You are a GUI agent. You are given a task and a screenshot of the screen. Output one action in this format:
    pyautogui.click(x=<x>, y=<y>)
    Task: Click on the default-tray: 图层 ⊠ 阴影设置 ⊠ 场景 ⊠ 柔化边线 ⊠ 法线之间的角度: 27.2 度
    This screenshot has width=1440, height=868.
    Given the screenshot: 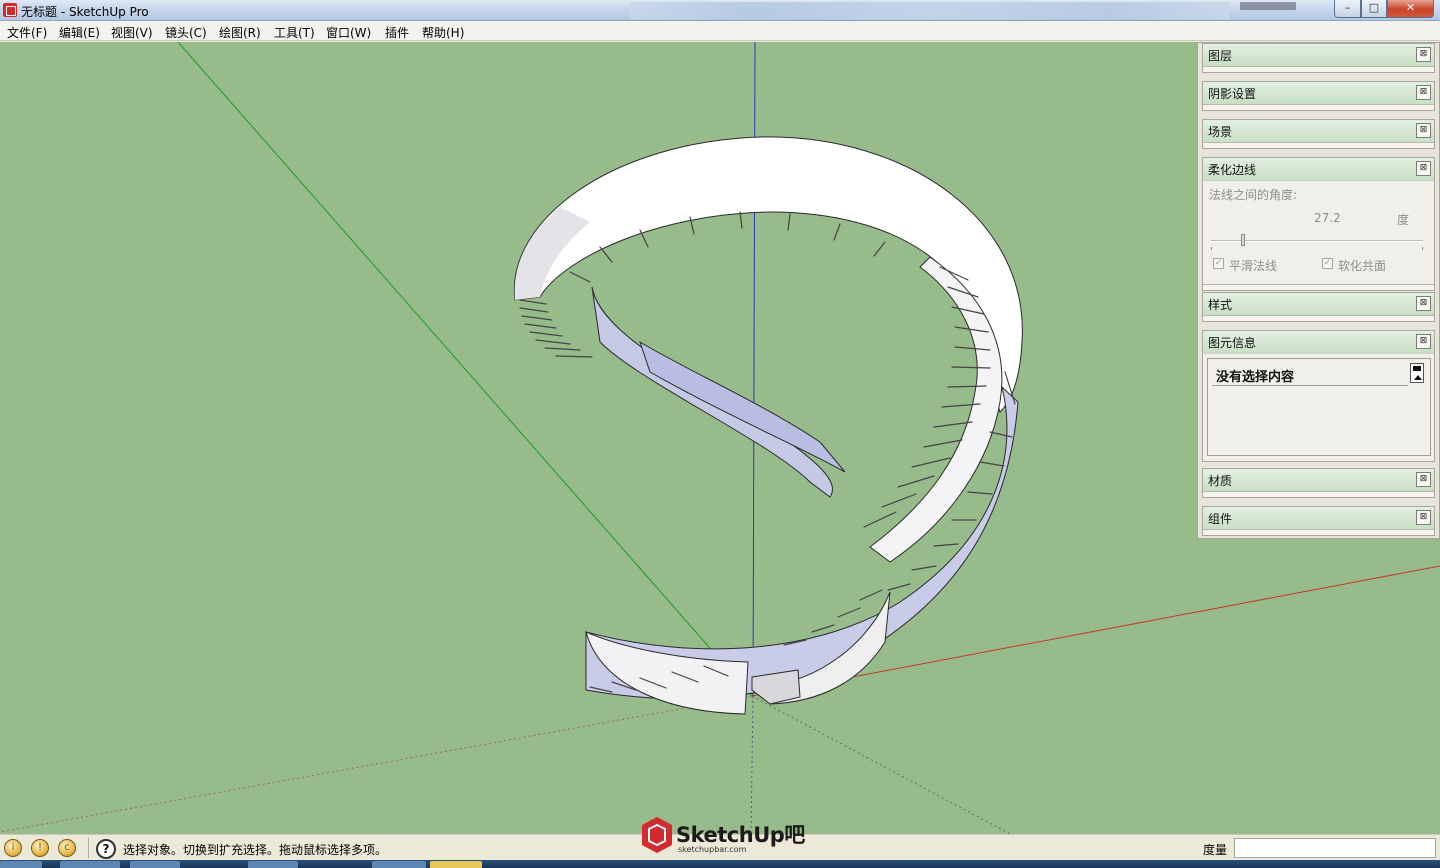 What is the action you would take?
    pyautogui.click(x=1318, y=290)
    